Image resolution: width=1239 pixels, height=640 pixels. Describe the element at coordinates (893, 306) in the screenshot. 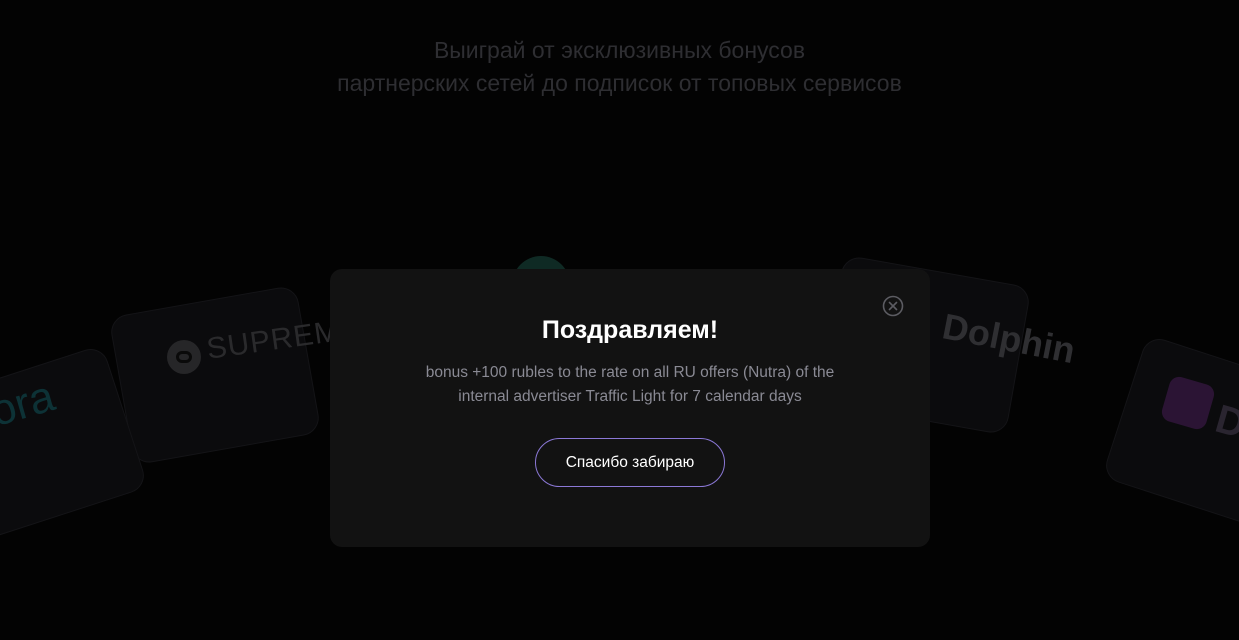

I see `close-icon` at that location.